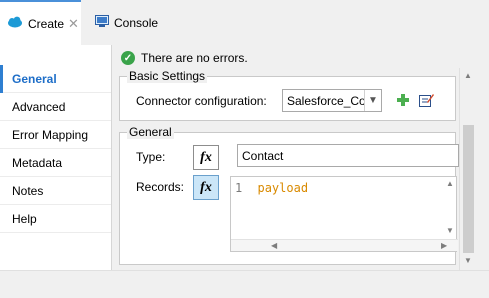 The height and width of the screenshot is (298, 489). Describe the element at coordinates (274, 246) in the screenshot. I see `scroll-left-icon: ◀` at that location.